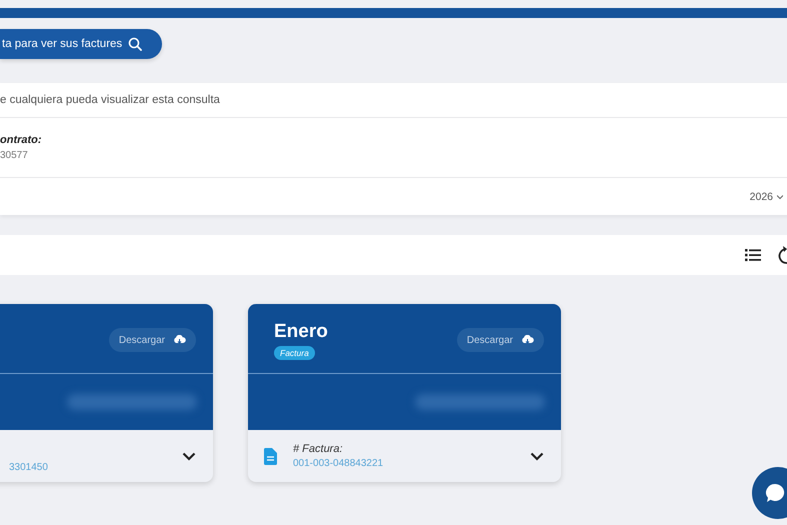 The height and width of the screenshot is (525, 787). What do you see at coordinates (761, 196) in the screenshot?
I see `year-select: 2026` at bounding box center [761, 196].